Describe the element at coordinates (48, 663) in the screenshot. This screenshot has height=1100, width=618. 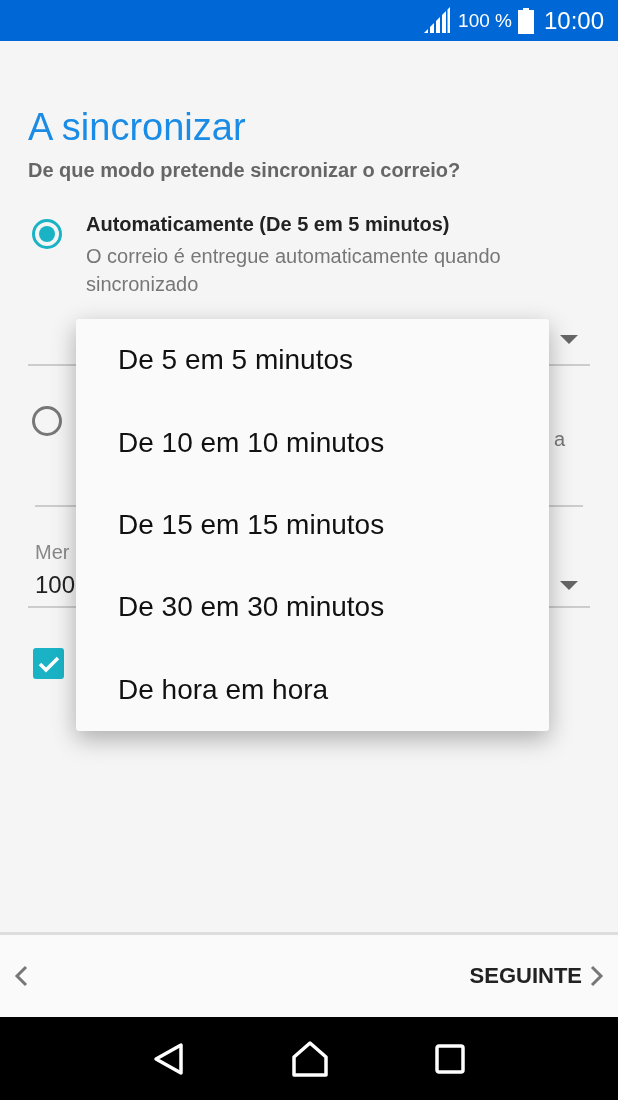
I see `checkbox` at that location.